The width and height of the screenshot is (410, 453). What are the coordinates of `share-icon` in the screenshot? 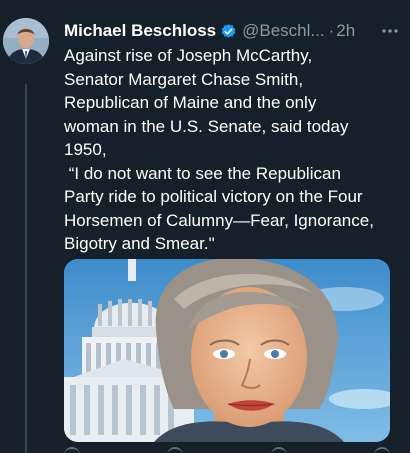 It's located at (381, 450).